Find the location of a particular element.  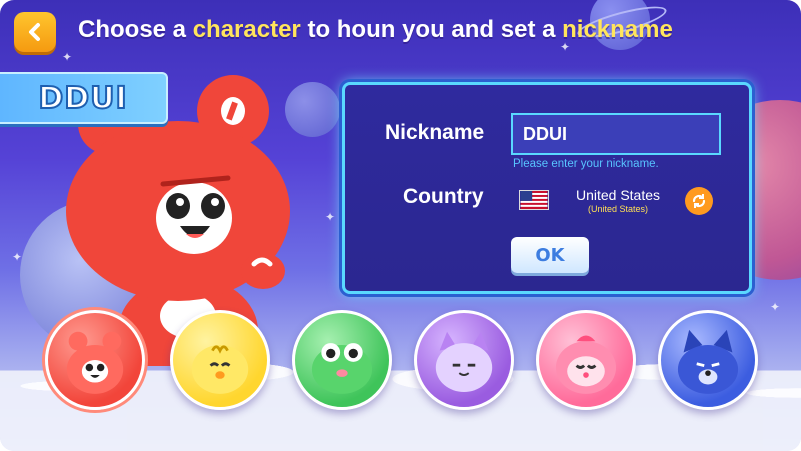

character-purple-cat is located at coordinates (464, 360).